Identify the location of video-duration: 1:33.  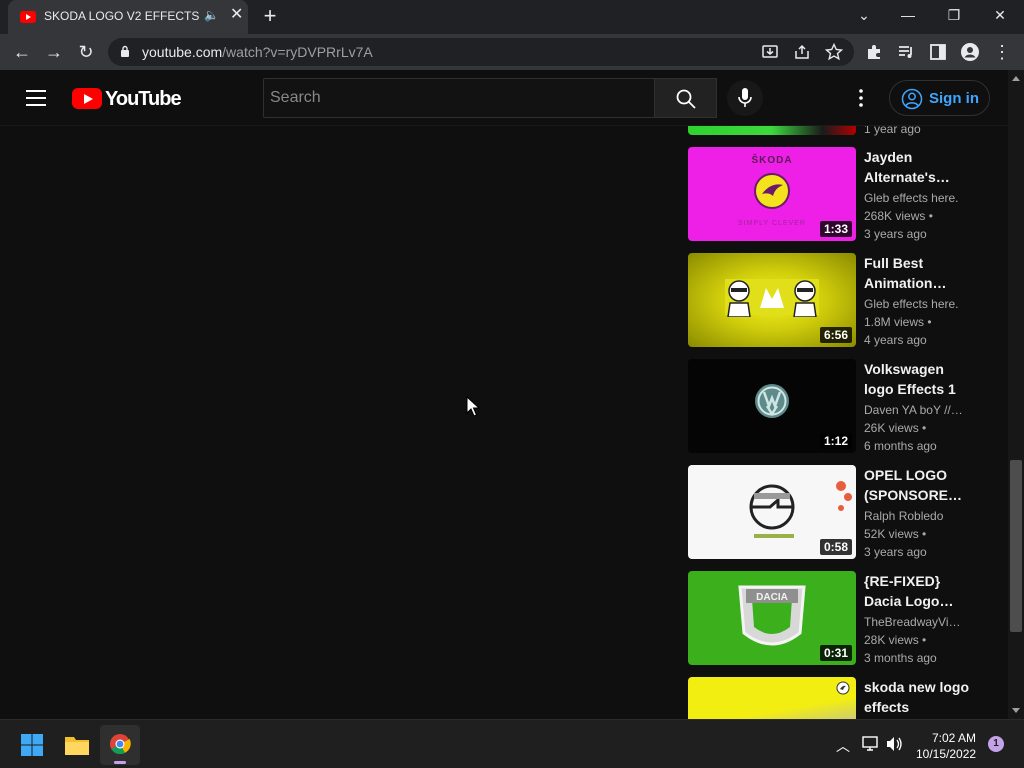
(835, 229).